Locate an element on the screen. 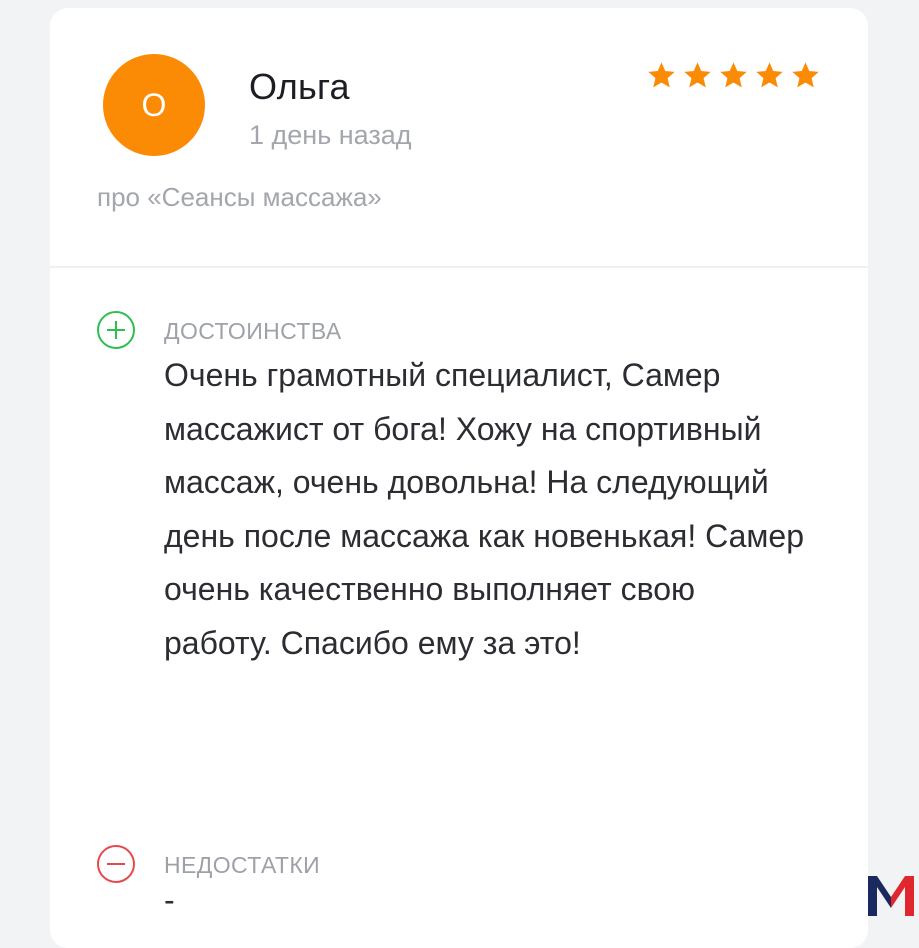 The height and width of the screenshot is (948, 919). service-link: про «Сеансы массажа» is located at coordinates (239, 197).